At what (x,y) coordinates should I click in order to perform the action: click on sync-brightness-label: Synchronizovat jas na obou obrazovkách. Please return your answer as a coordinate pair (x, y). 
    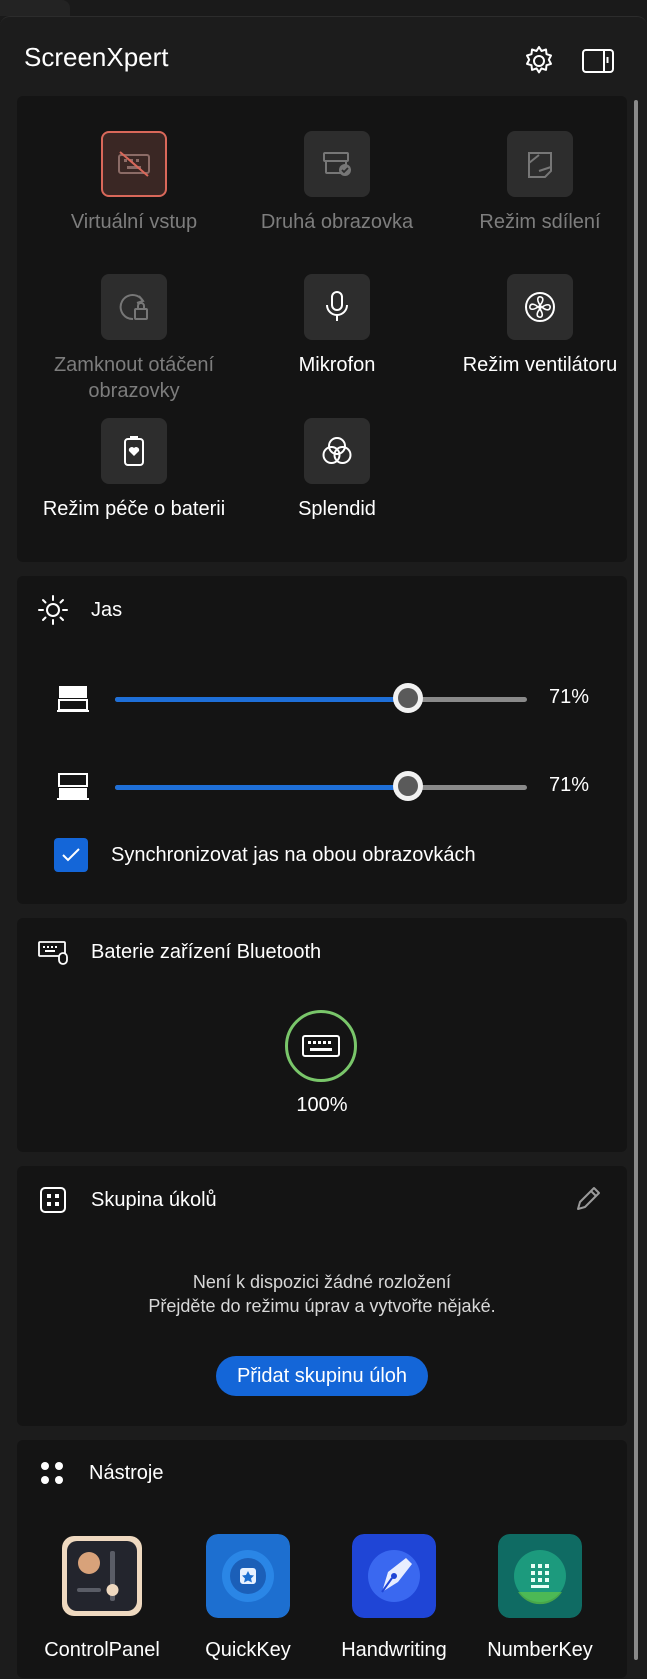
    Looking at the image, I should click on (293, 855).